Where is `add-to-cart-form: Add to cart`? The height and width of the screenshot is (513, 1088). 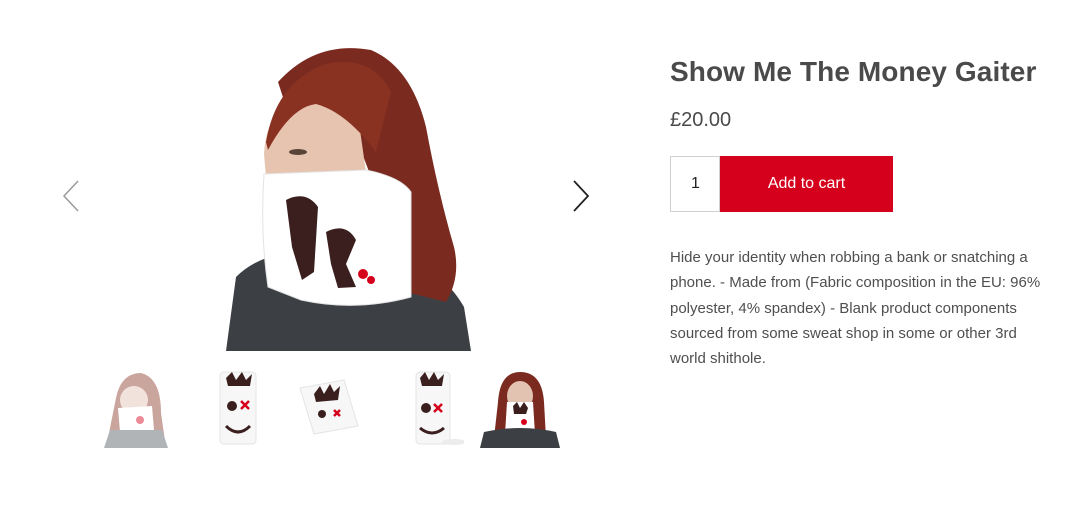
add-to-cart-form: Add to cart is located at coordinates (781, 184).